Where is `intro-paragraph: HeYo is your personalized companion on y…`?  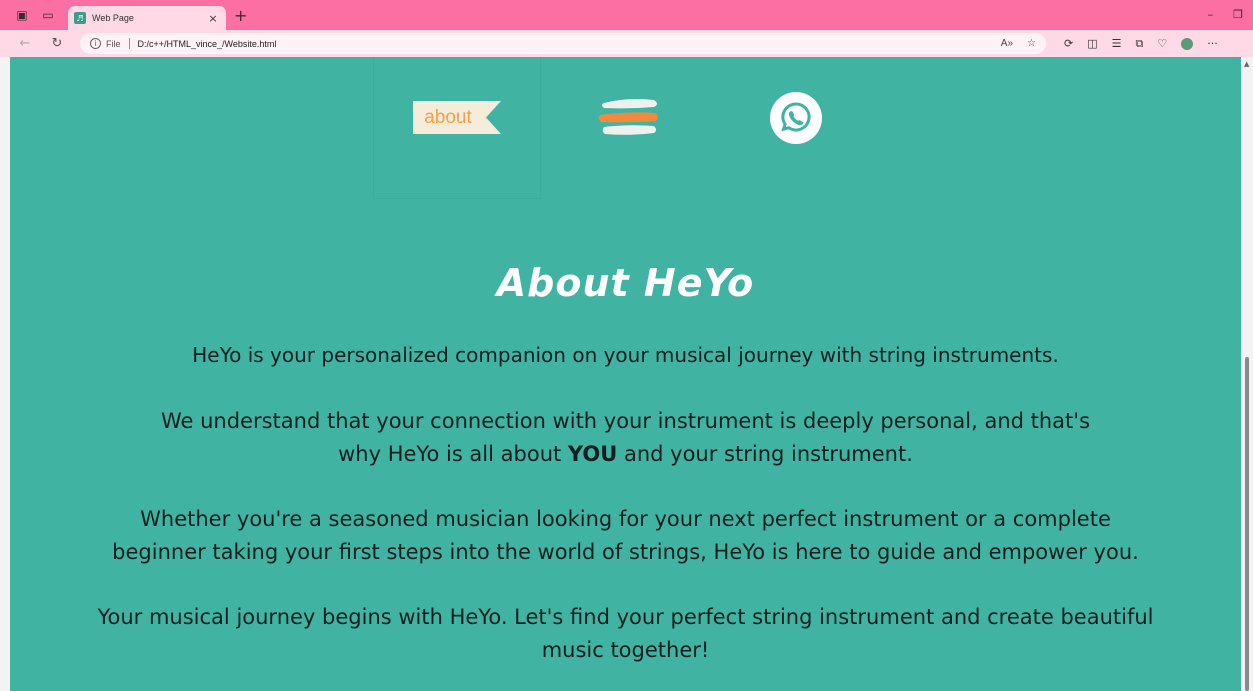
intro-paragraph: HeYo is your personalized companion on y… is located at coordinates (625, 355).